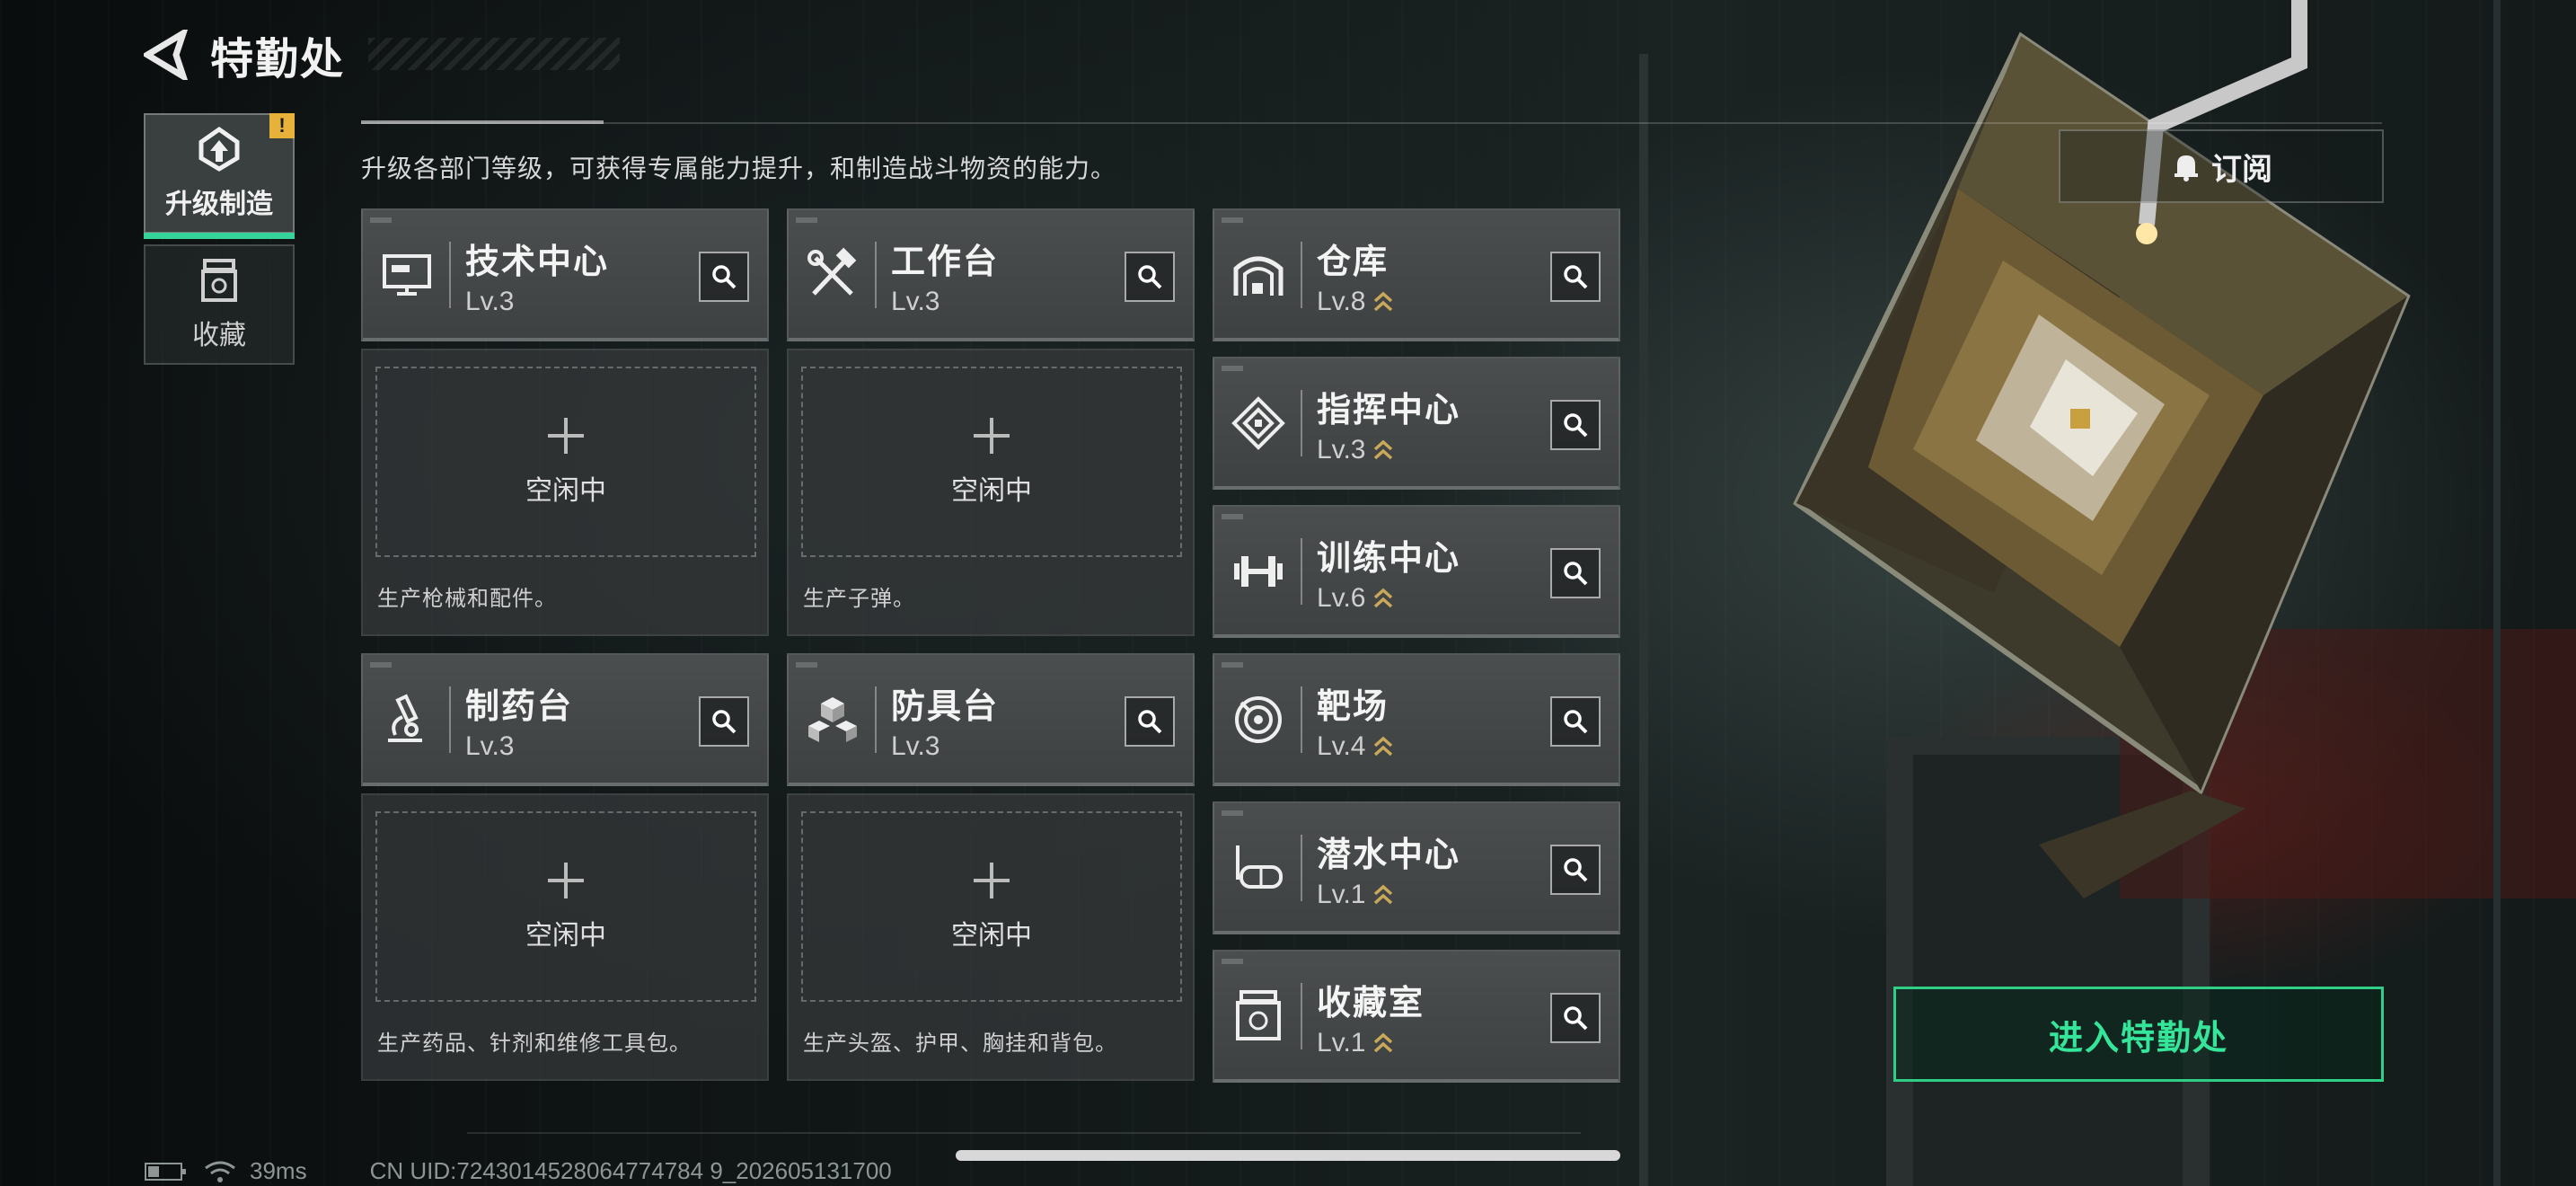 Image resolution: width=2576 pixels, height=1186 pixels. I want to click on wifi-icon, so click(220, 1171).